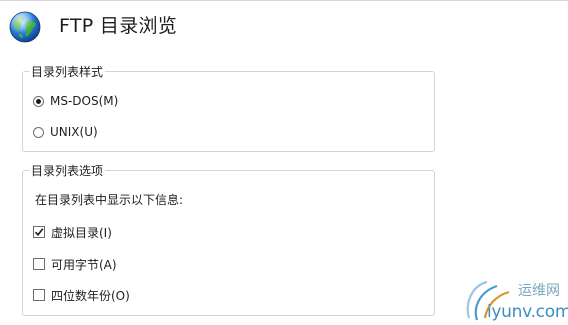  Describe the element at coordinates (539, 291) in the screenshot. I see `watermark-name: 运维网` at that location.